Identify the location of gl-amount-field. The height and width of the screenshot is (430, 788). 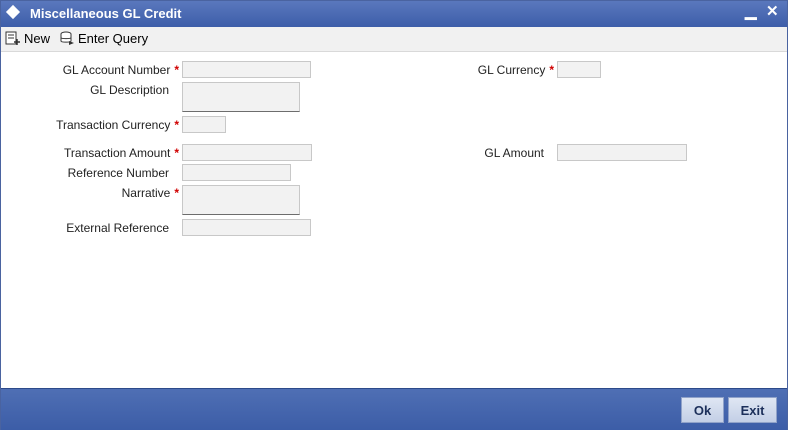
(622, 152).